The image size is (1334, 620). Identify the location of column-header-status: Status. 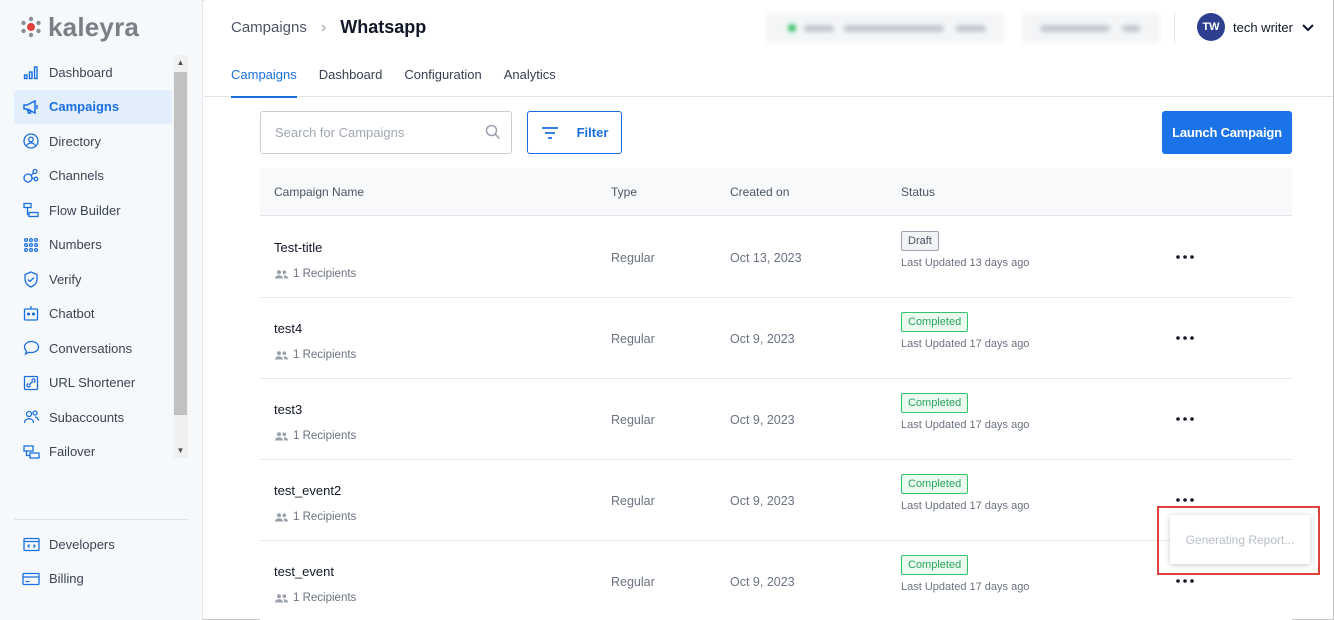
(918, 192).